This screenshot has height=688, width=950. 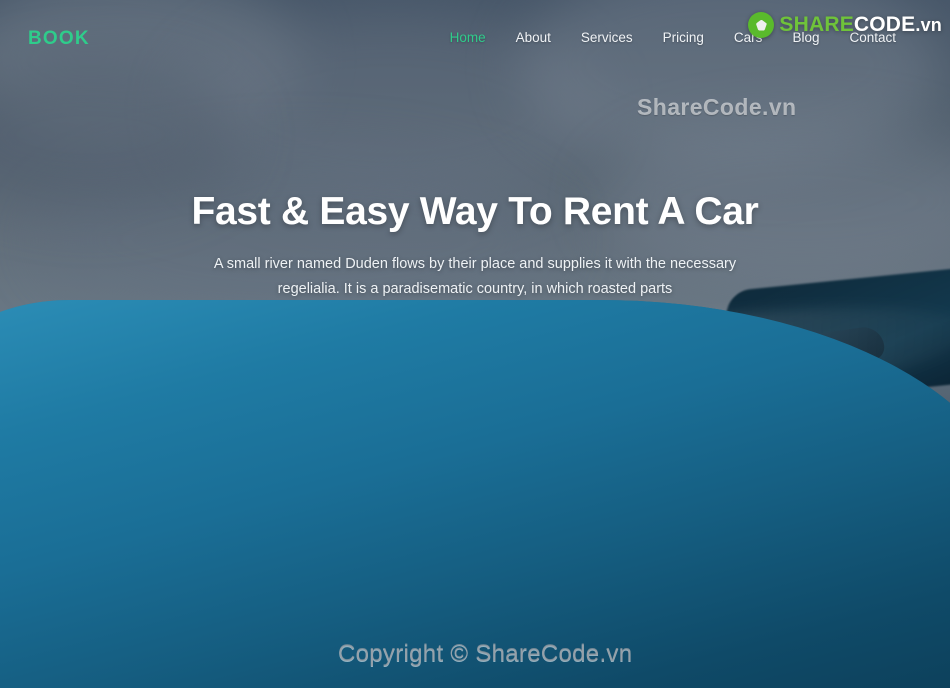 I want to click on center-watermark: ShareCode.vn, so click(x=717, y=107).